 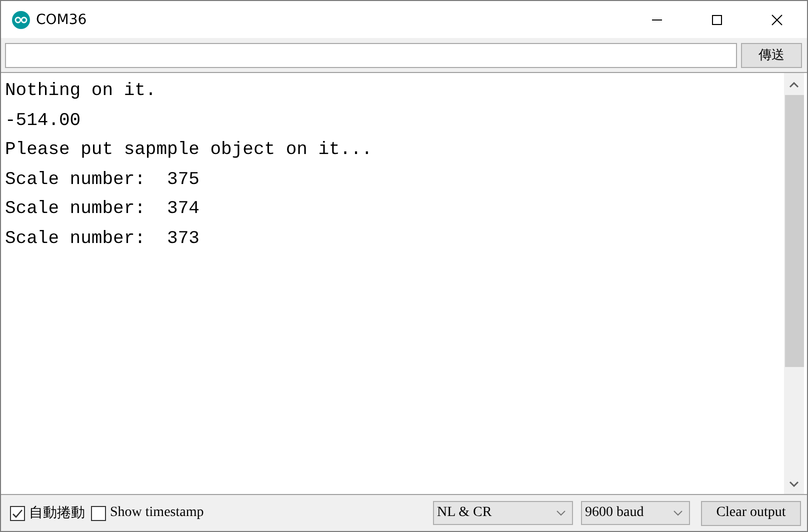 I want to click on message-input-field, so click(x=371, y=55).